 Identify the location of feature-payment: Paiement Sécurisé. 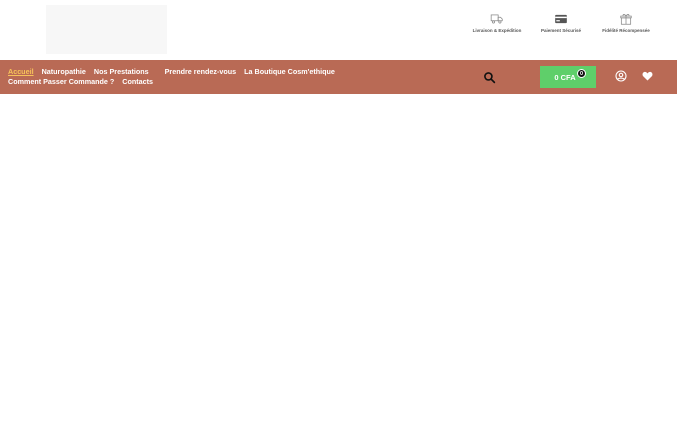
(561, 23).